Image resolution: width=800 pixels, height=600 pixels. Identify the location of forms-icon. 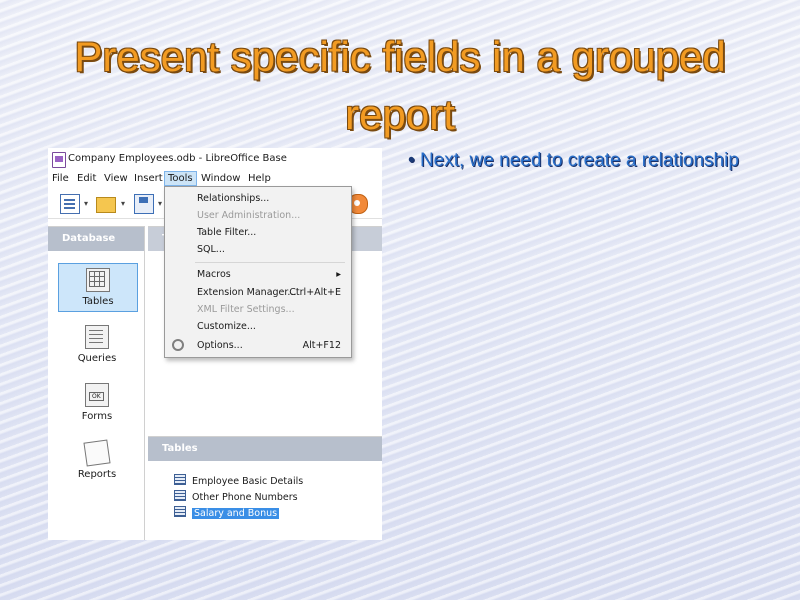
(97, 395).